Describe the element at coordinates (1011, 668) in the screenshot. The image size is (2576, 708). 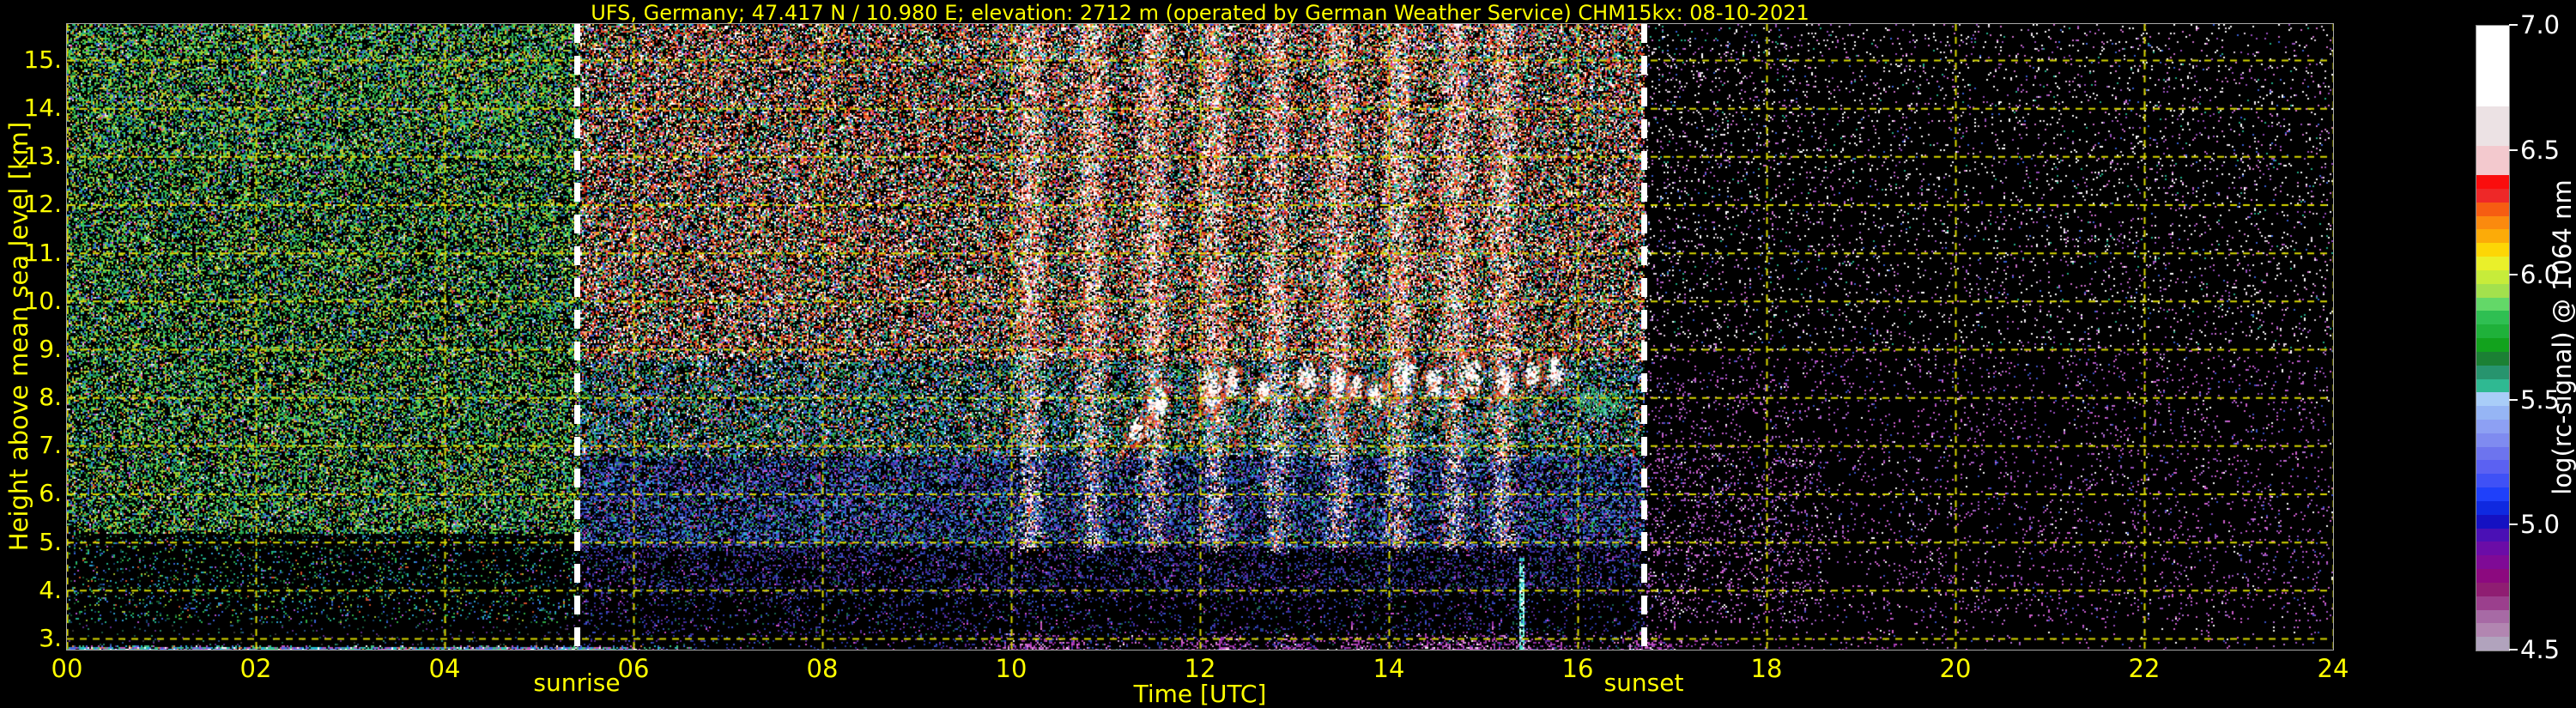
I see `x-tick-label: 10` at that location.